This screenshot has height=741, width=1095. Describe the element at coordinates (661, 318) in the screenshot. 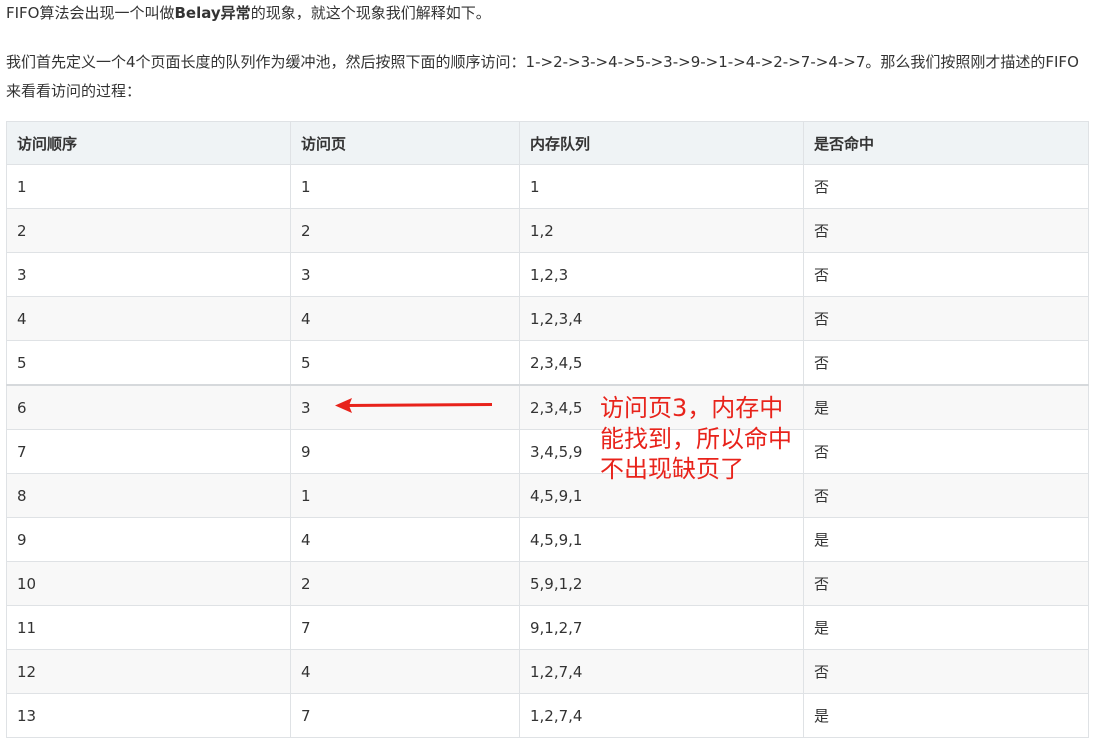

I see `cell-memory-queue: 1,2,3,4` at that location.